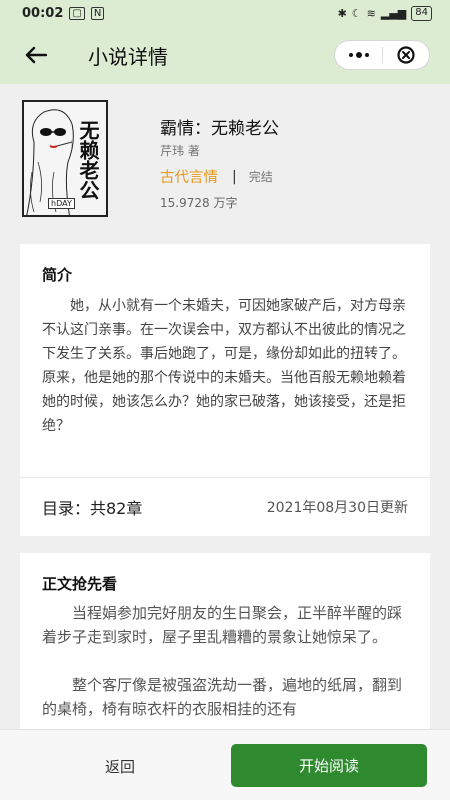 The image size is (450, 800). Describe the element at coordinates (421, 13) in the screenshot. I see `battery-icon: 84` at that location.